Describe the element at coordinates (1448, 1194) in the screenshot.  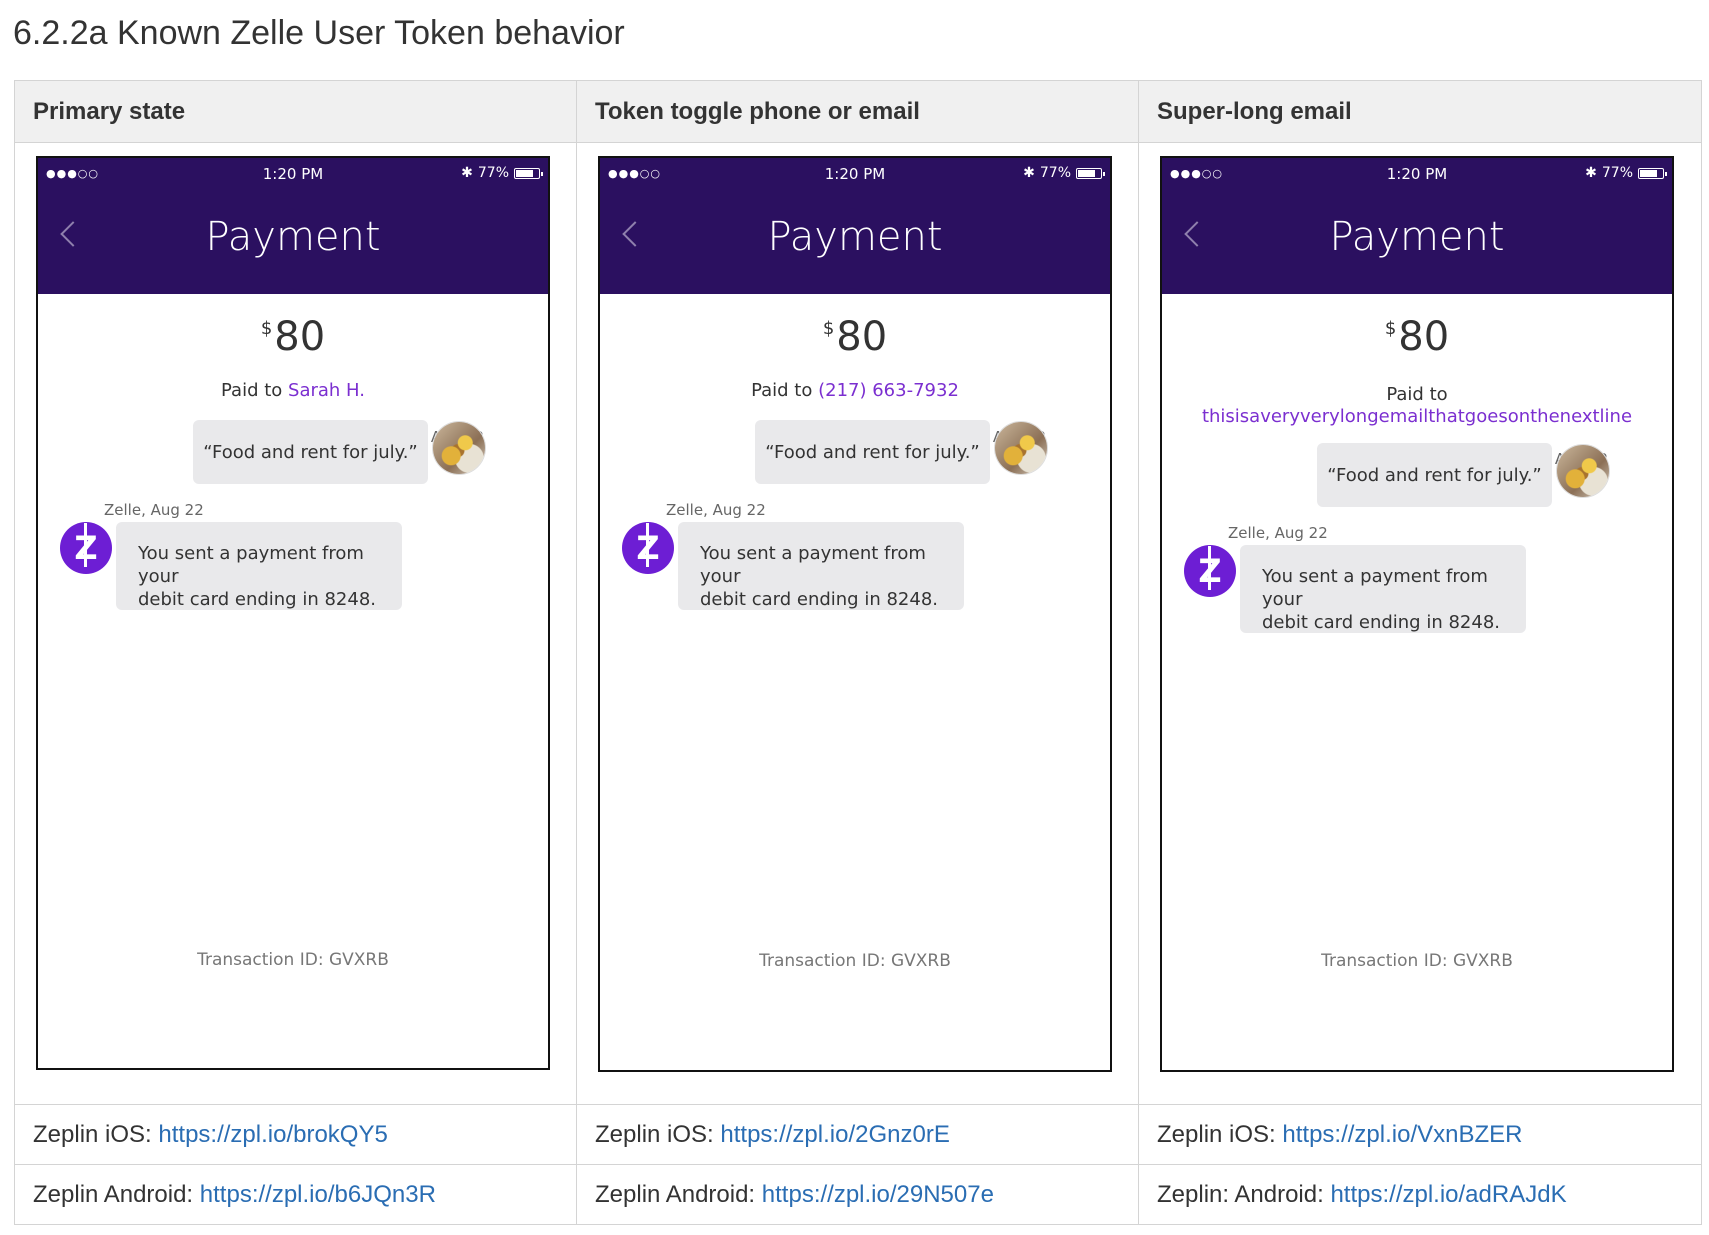
I see `zeplin-android-link: https://zpl.io/adRAJdK` at that location.